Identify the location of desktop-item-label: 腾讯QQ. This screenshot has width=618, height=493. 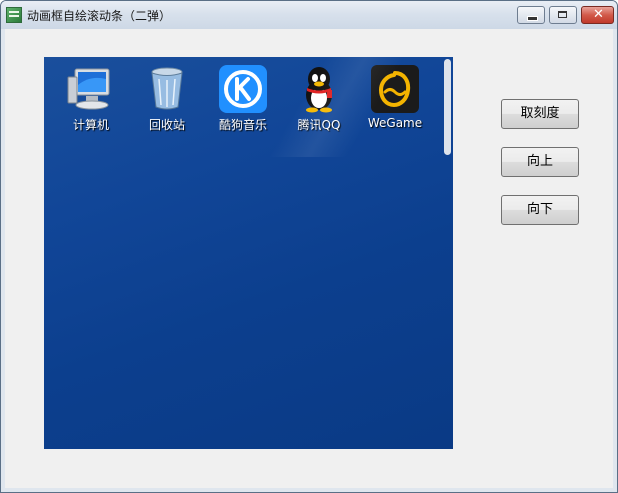
(319, 125).